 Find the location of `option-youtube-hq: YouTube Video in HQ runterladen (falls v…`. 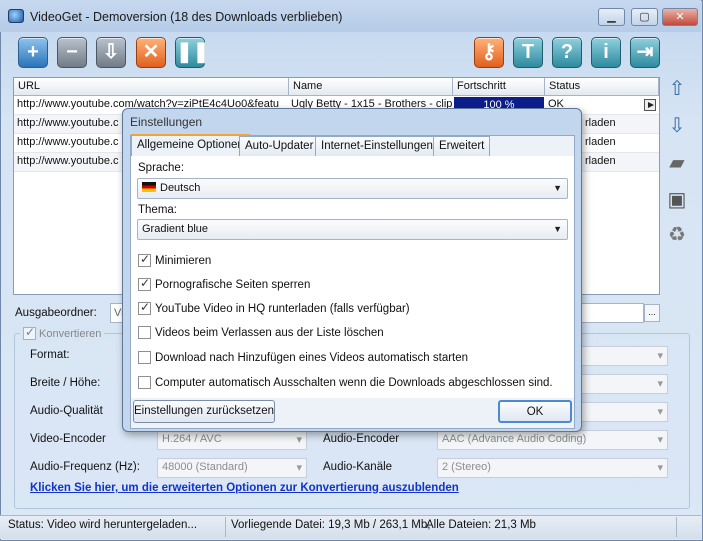

option-youtube-hq: YouTube Video in HQ runterladen (falls v… is located at coordinates (274, 307).